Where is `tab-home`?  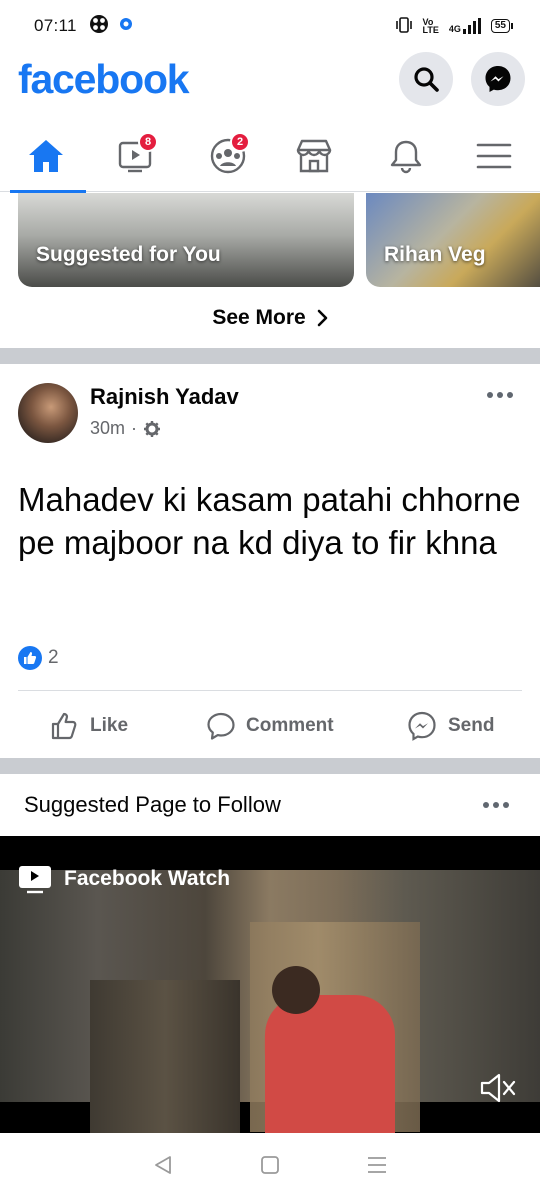
tab-home is located at coordinates (46, 156).